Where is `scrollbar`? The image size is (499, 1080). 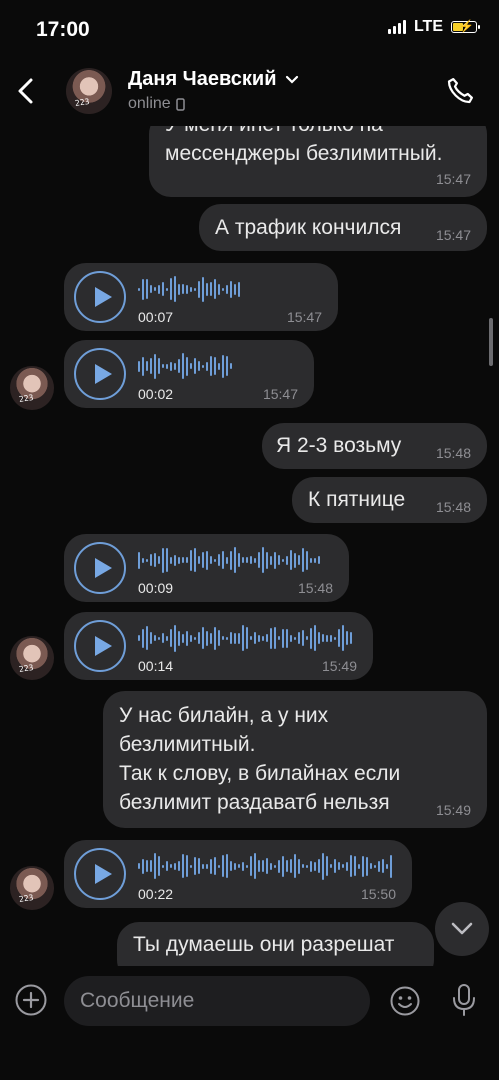 scrollbar is located at coordinates (491, 342).